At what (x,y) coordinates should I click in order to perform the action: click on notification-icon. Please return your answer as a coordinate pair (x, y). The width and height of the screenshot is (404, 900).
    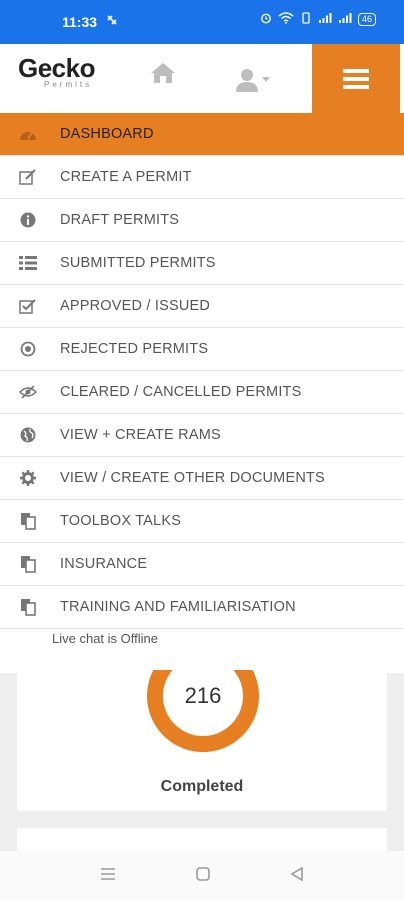
    Looking at the image, I should click on (112, 21).